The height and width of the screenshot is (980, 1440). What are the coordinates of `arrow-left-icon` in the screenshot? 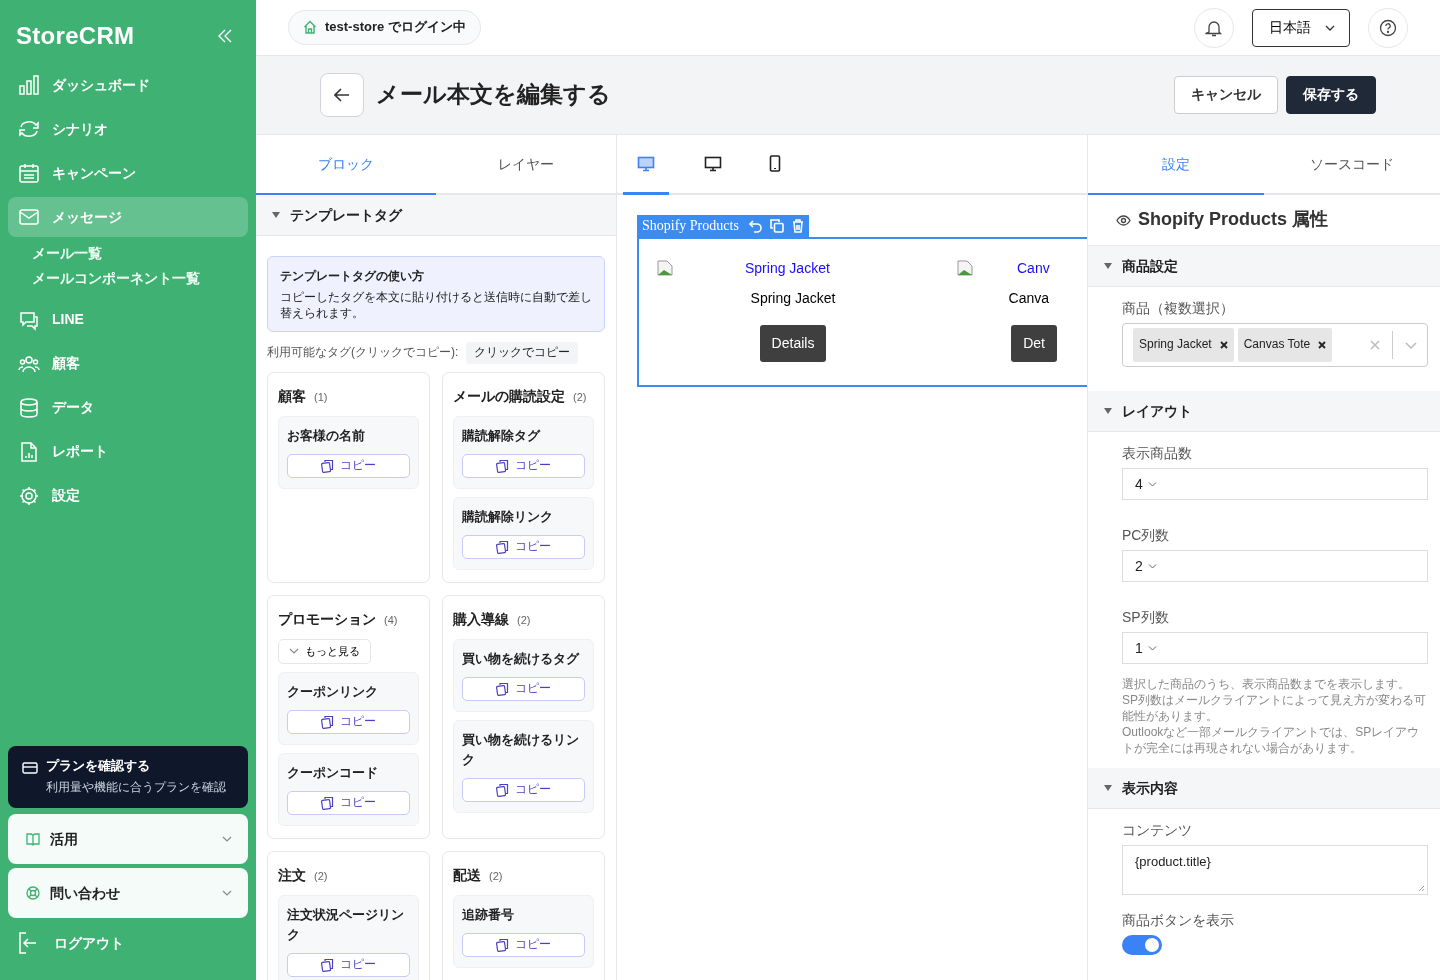 It's located at (342, 95).